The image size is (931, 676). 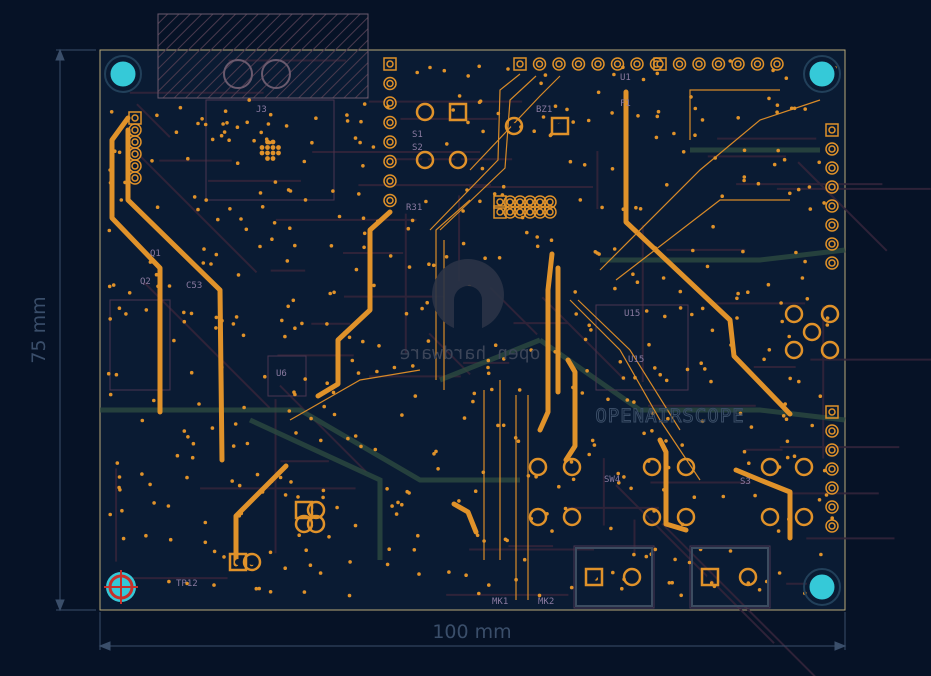 I want to click on component-label: MK1, so click(x=500, y=602).